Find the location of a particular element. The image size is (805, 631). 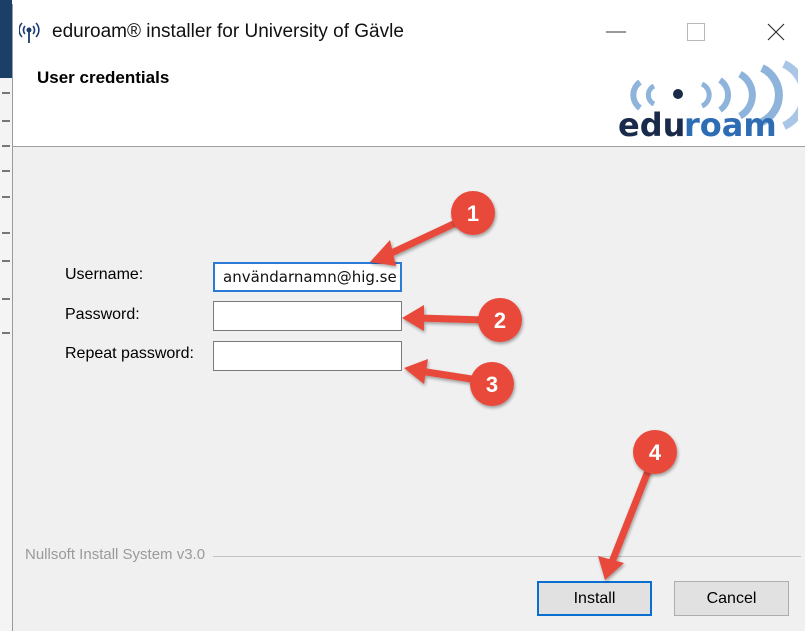

maximize-icon is located at coordinates (696, 32).